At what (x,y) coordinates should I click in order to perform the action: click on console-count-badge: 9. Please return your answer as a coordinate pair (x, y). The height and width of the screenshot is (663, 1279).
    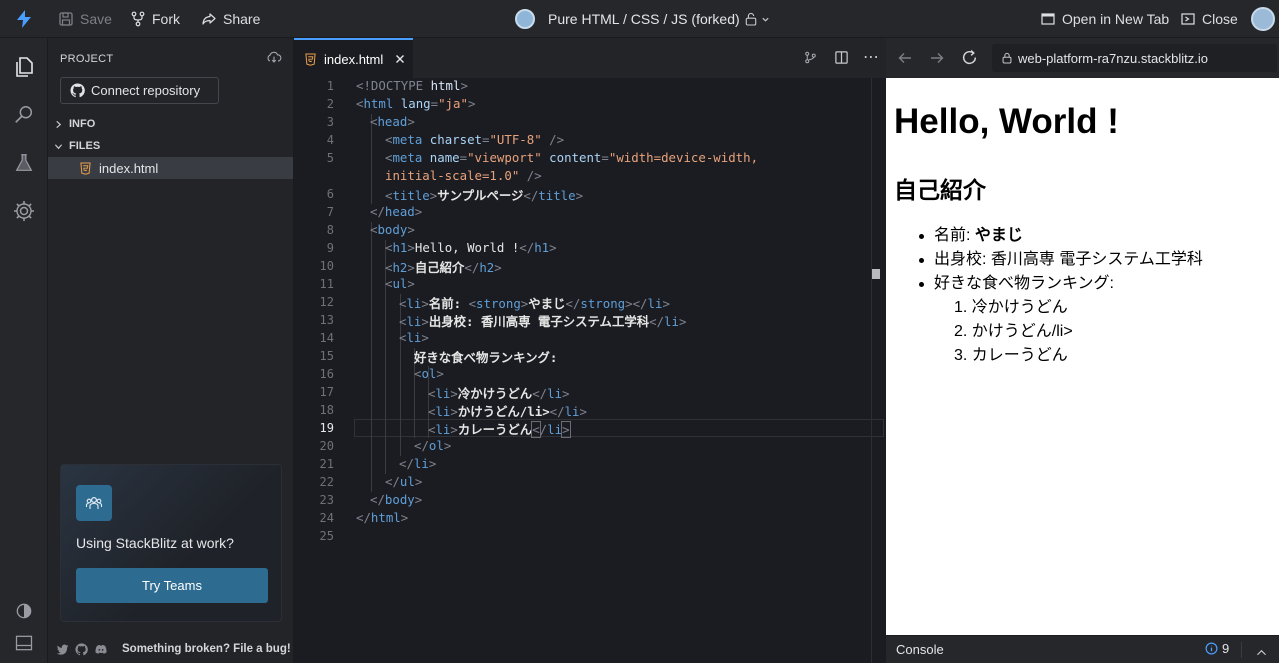
    Looking at the image, I should click on (1217, 648).